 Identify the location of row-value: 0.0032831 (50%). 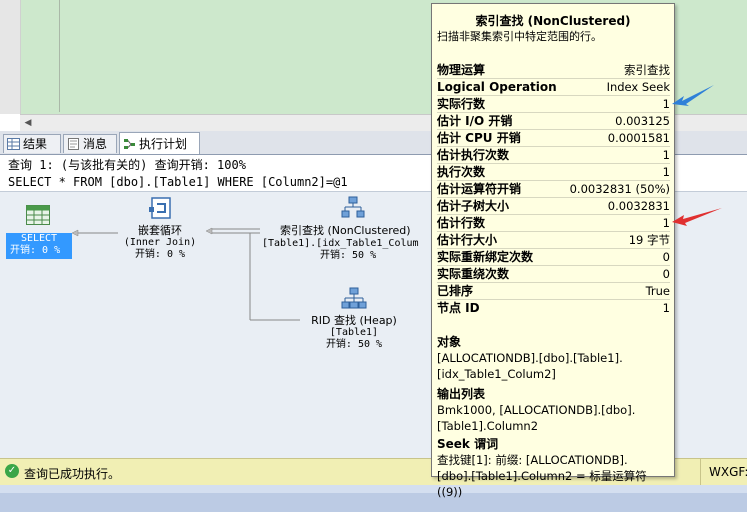
(619, 189).